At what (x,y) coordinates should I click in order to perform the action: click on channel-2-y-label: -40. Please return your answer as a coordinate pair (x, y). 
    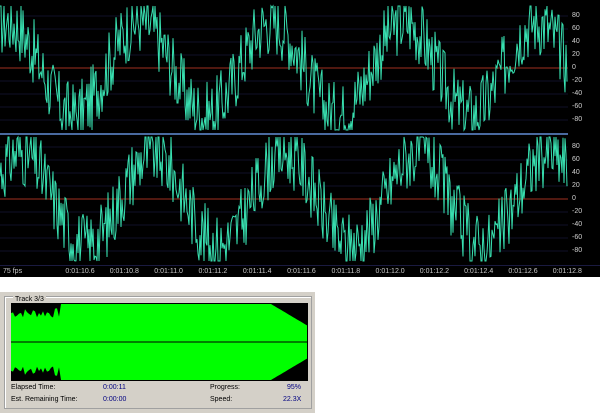
    Looking at the image, I should click on (577, 224).